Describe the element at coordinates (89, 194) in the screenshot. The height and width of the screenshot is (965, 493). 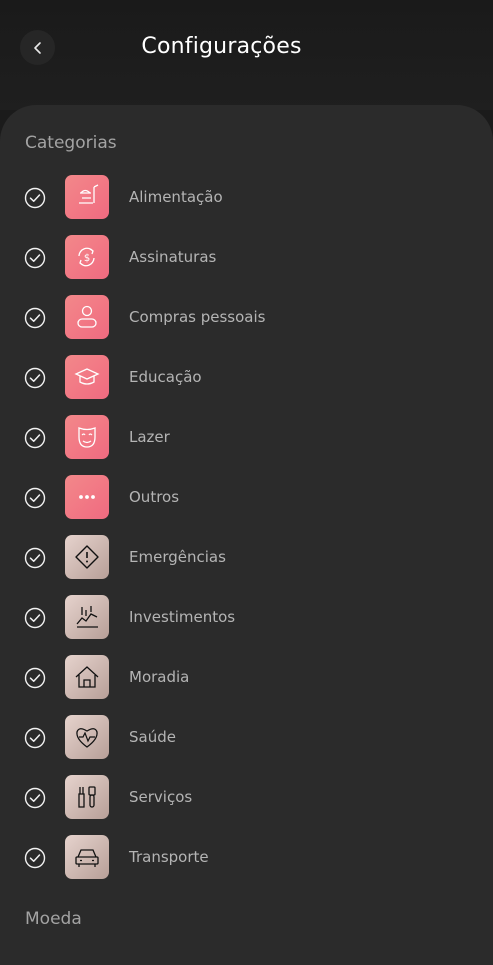
I see `food-icon` at that location.